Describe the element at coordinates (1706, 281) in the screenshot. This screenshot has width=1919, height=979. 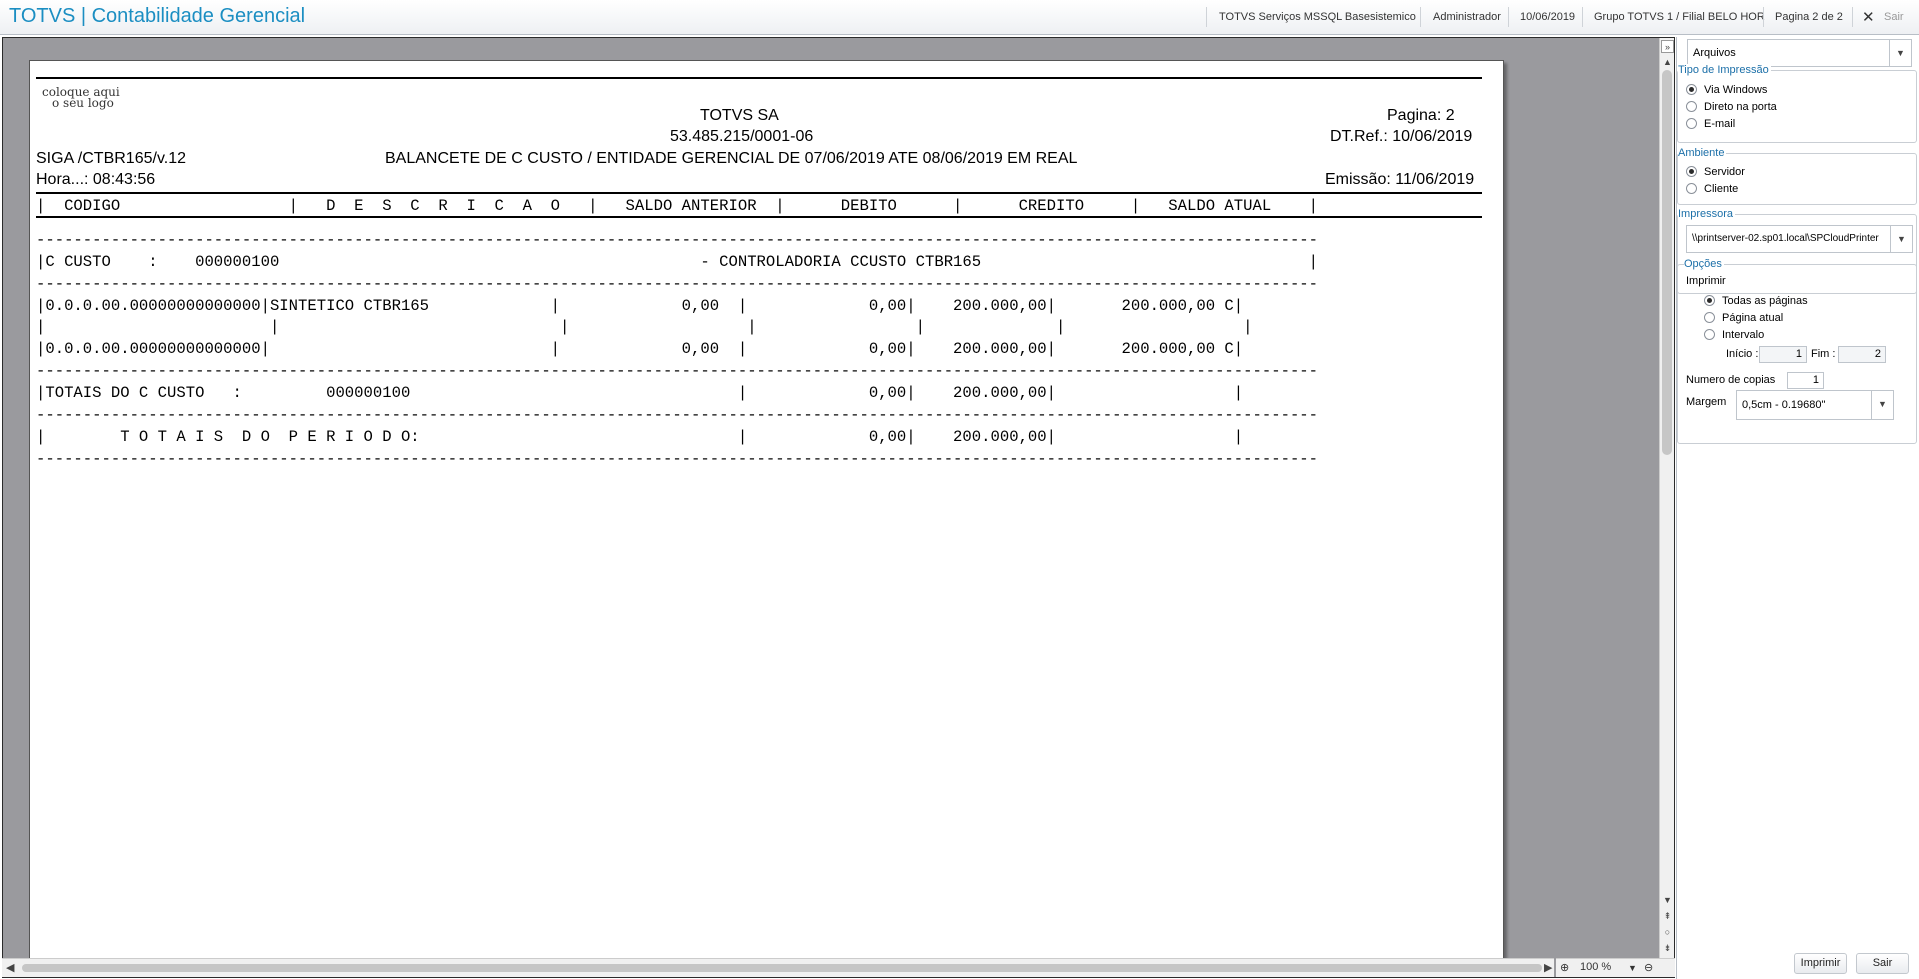
I see `print-label: Imprimir` at that location.